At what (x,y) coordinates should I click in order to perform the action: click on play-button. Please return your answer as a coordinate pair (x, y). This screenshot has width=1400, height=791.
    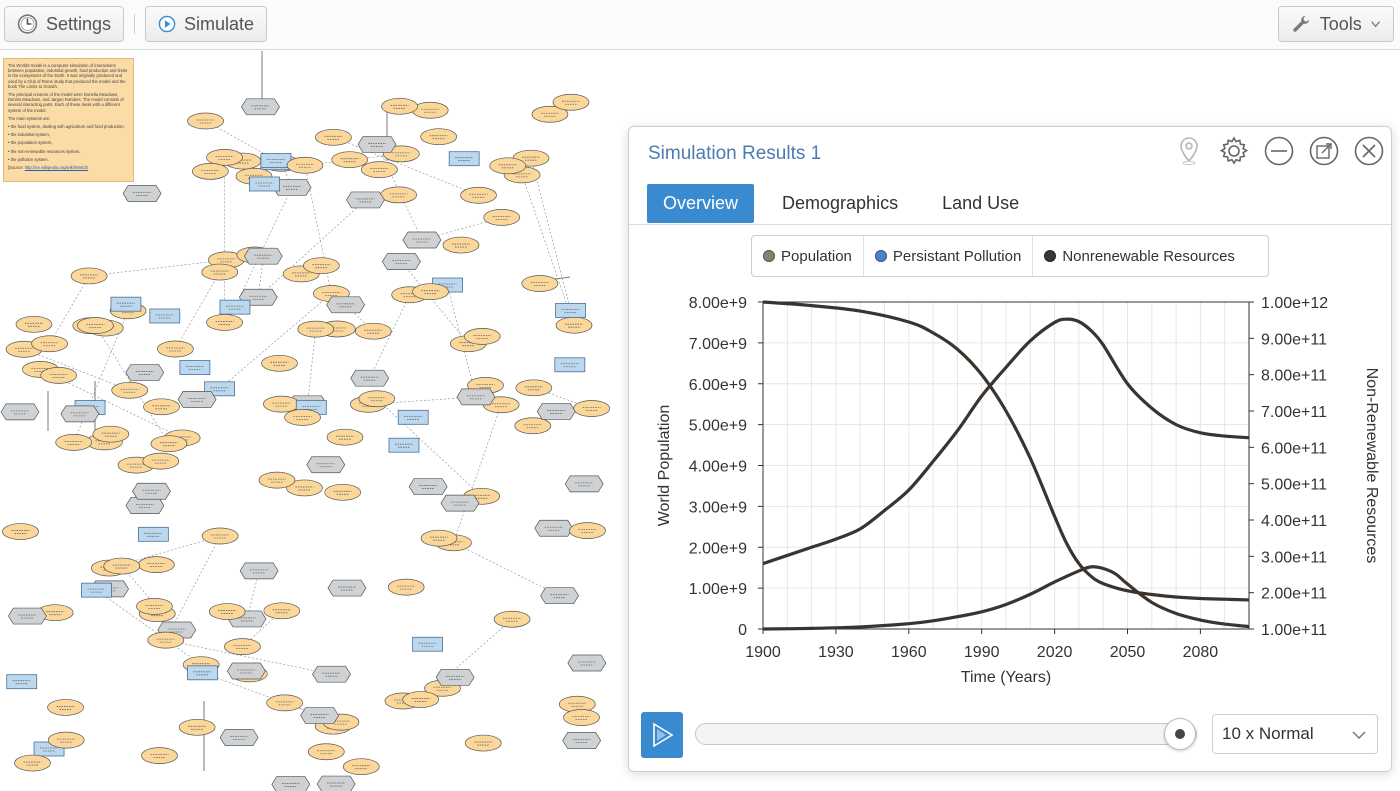
    Looking at the image, I should click on (662, 735).